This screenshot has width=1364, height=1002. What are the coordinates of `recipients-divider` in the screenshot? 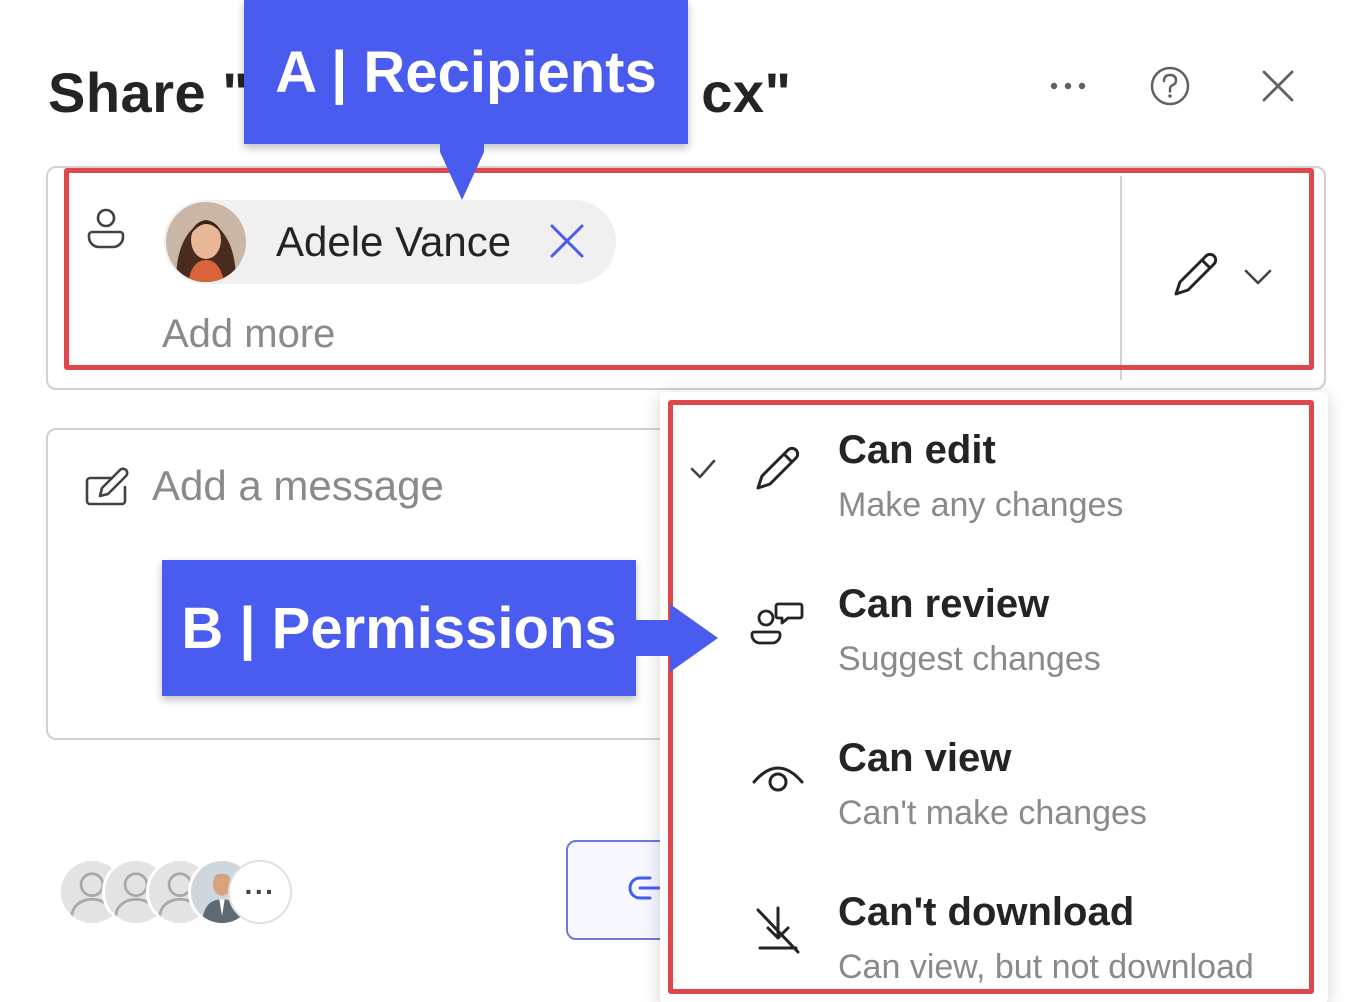 It's located at (1121, 278).